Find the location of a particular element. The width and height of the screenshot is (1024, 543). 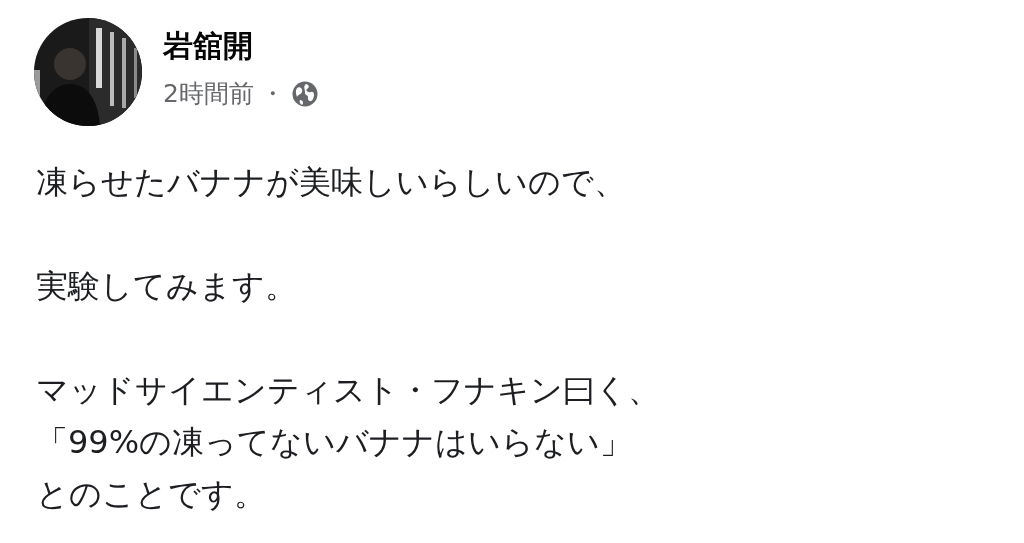

post-text: 凍らせたバナナが美味しいらしいので、 is located at coordinates (331, 182).